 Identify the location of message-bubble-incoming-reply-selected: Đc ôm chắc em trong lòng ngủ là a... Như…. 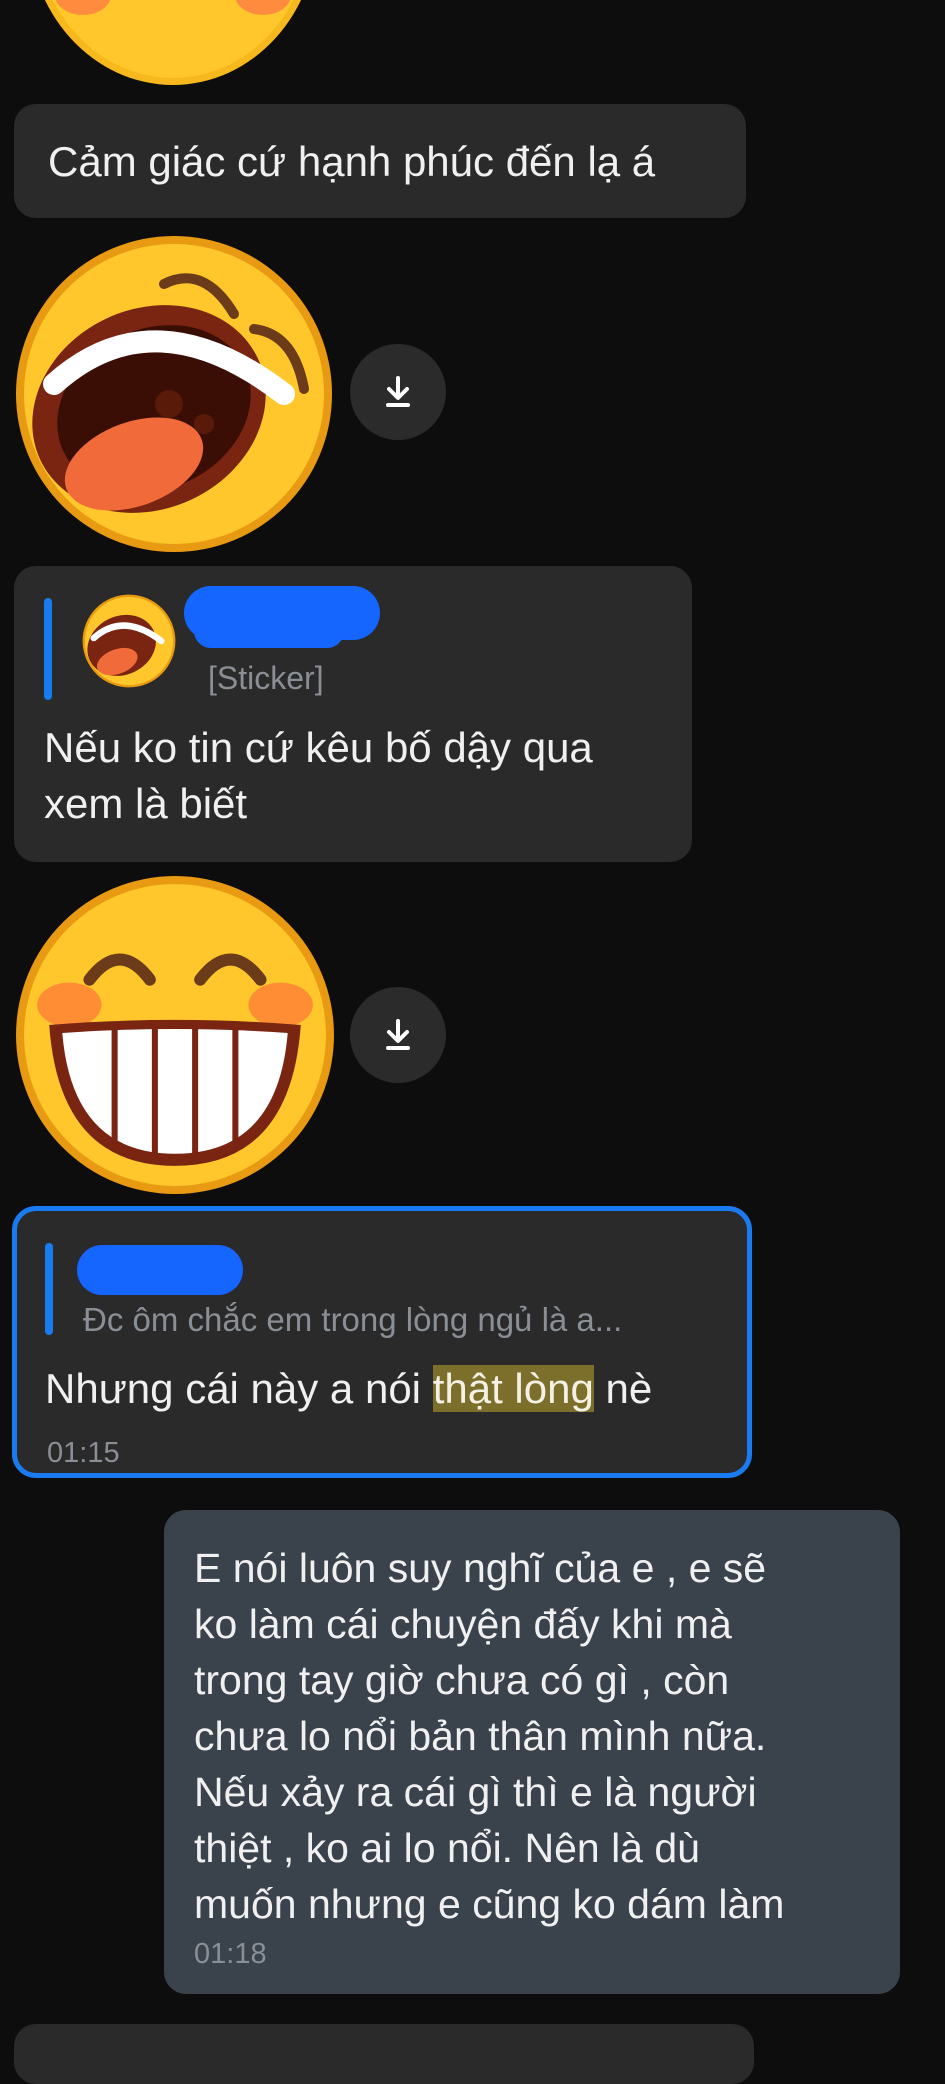
(382, 1342).